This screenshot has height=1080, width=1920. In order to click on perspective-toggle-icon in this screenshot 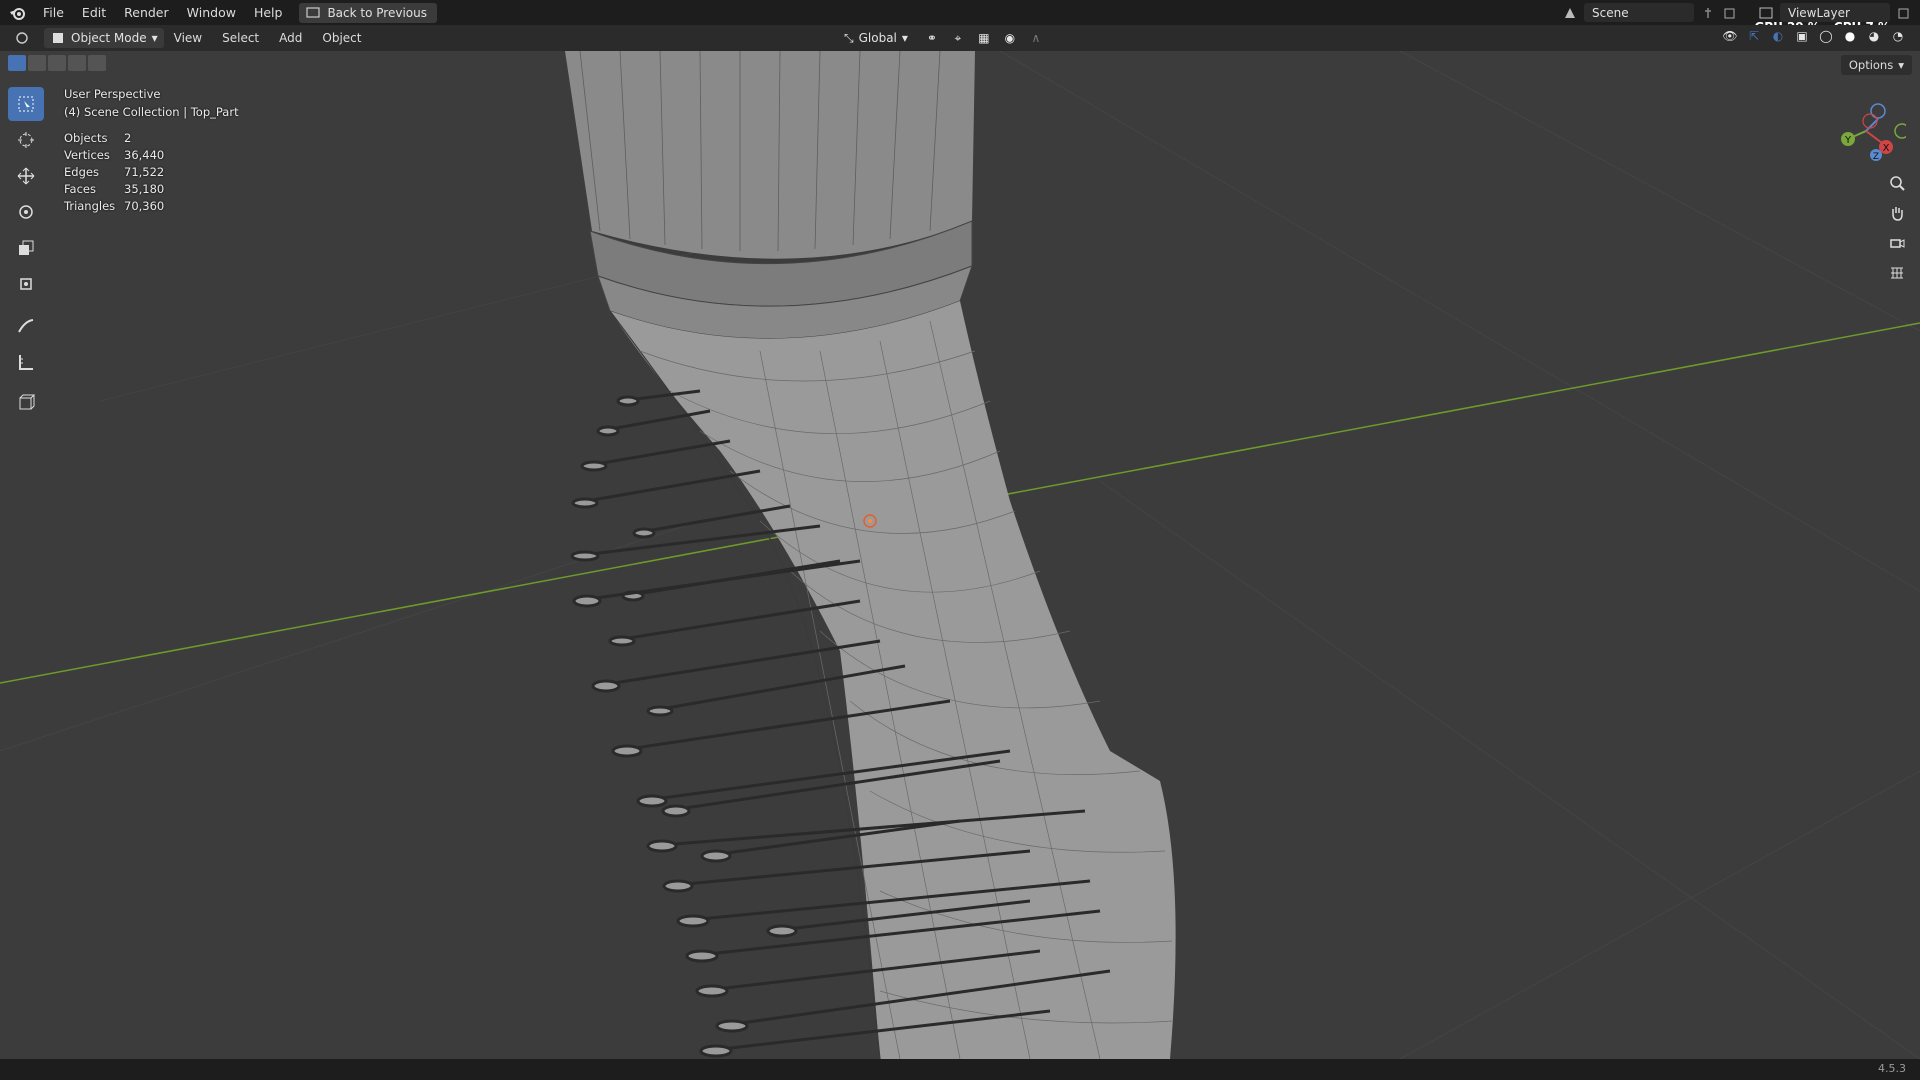, I will do `click(1897, 273)`.